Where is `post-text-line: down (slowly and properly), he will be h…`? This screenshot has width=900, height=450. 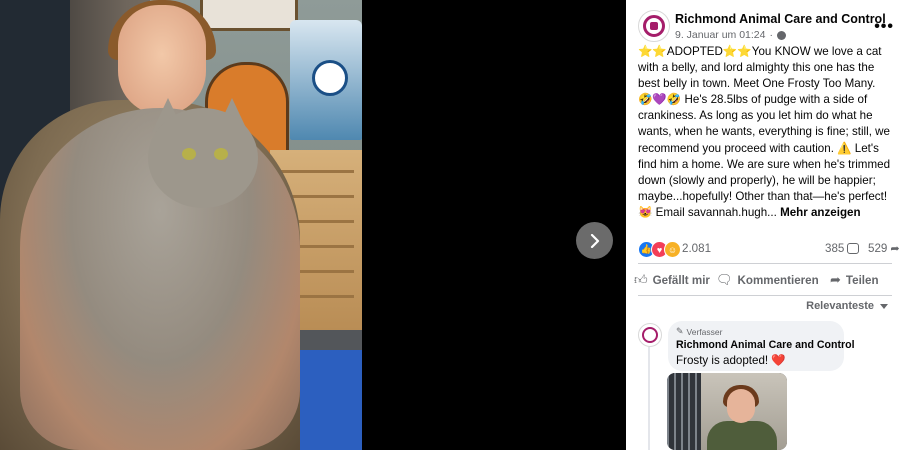
post-text-line: down (slowly and properly), he will be h… is located at coordinates (757, 180).